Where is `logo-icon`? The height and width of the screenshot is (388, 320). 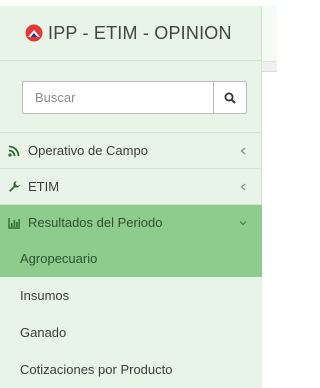
logo-icon is located at coordinates (34, 33).